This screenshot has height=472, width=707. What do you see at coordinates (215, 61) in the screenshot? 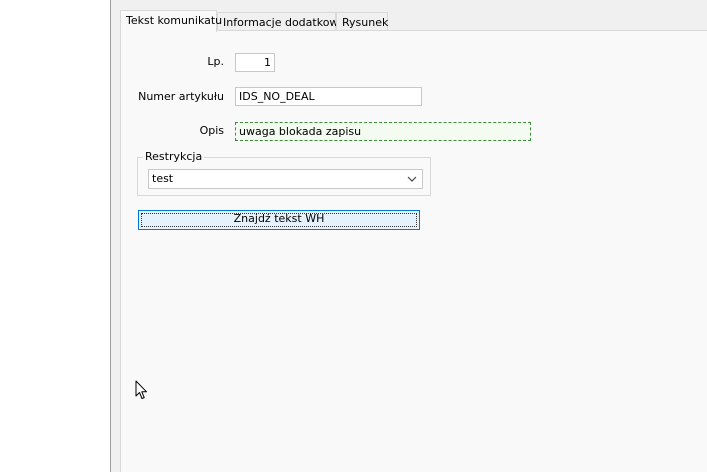
I see `lp-label: Lp.` at bounding box center [215, 61].